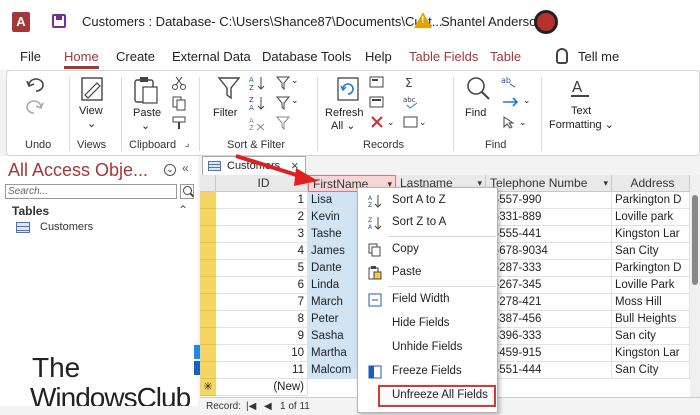 The image size is (700, 415). Describe the element at coordinates (135, 56) in the screenshot. I see `menu-create: Create` at that location.